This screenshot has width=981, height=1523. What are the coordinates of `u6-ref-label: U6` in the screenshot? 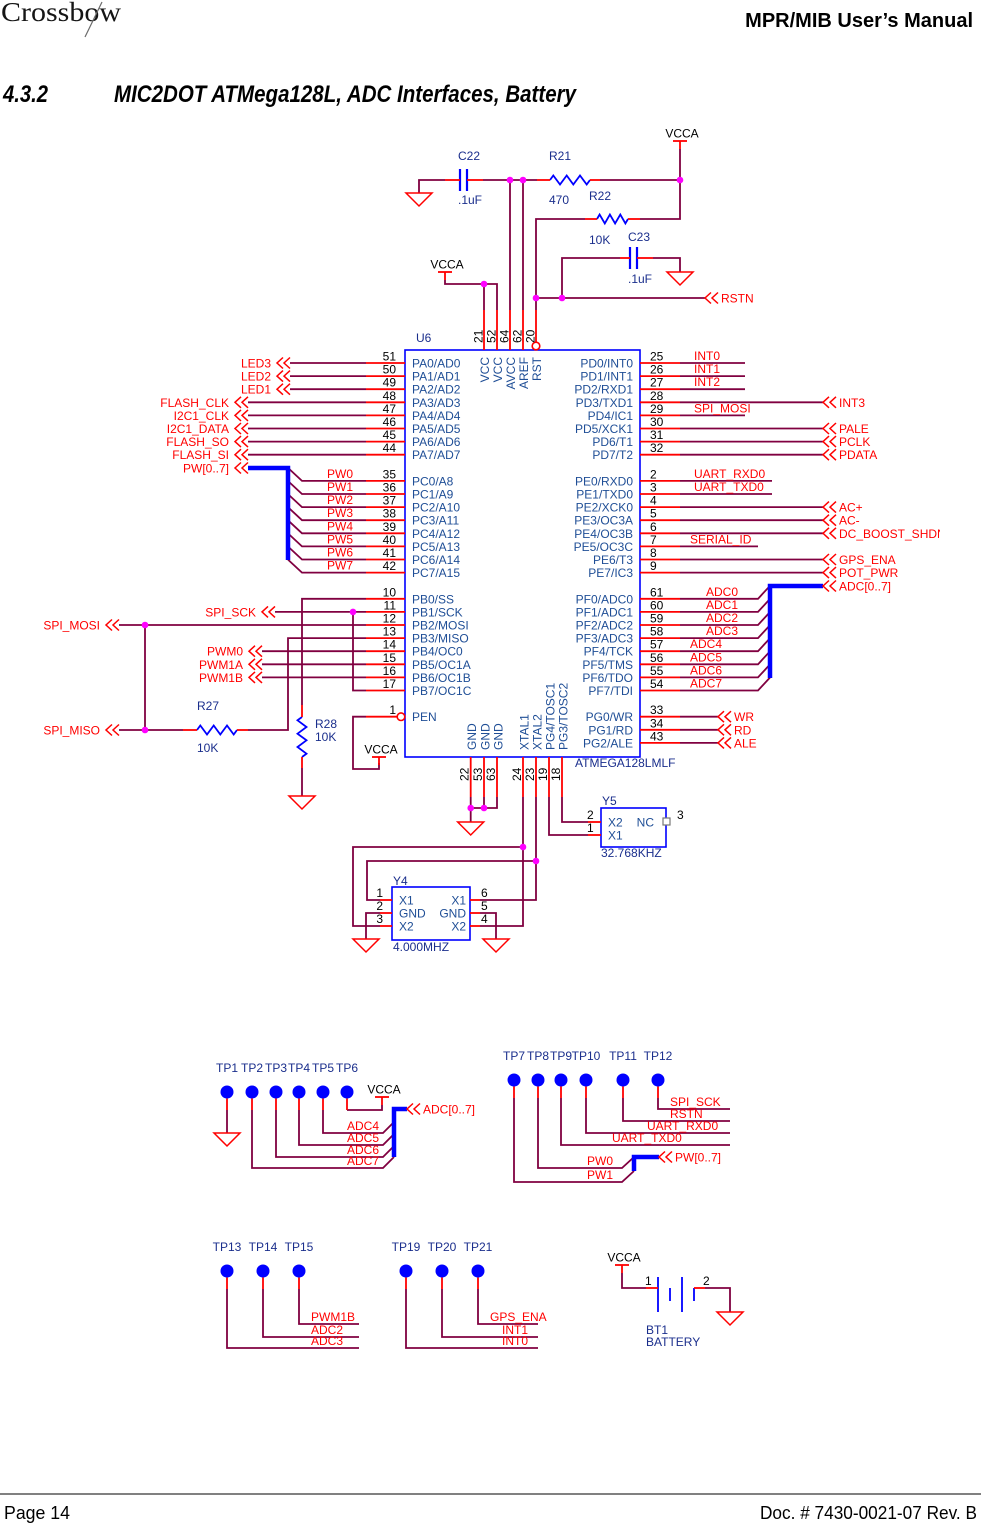 It's located at (424, 338).